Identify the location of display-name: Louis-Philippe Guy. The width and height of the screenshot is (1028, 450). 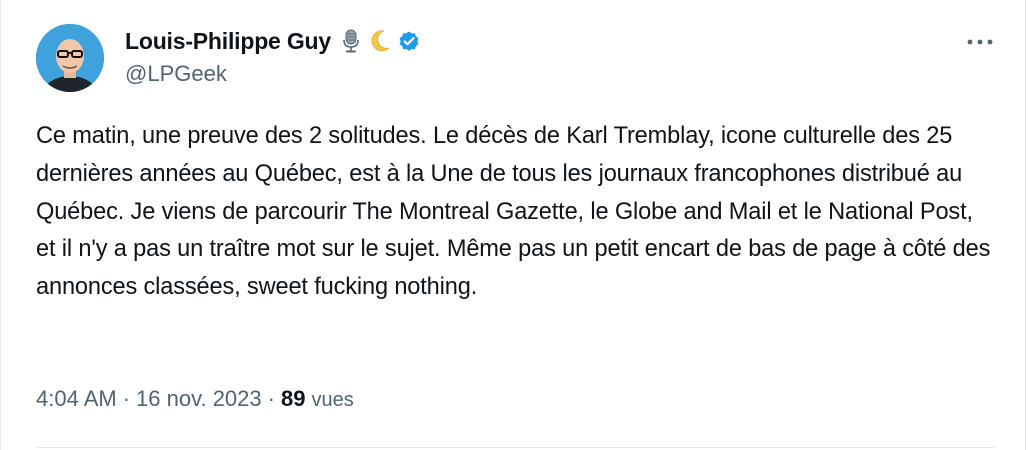
(228, 41).